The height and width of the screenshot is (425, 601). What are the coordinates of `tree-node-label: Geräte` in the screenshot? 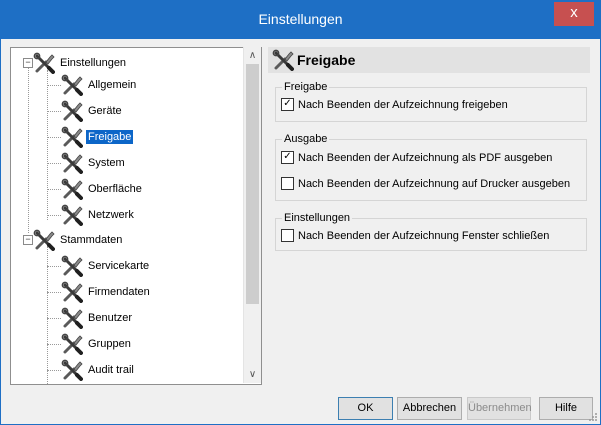 It's located at (105, 111).